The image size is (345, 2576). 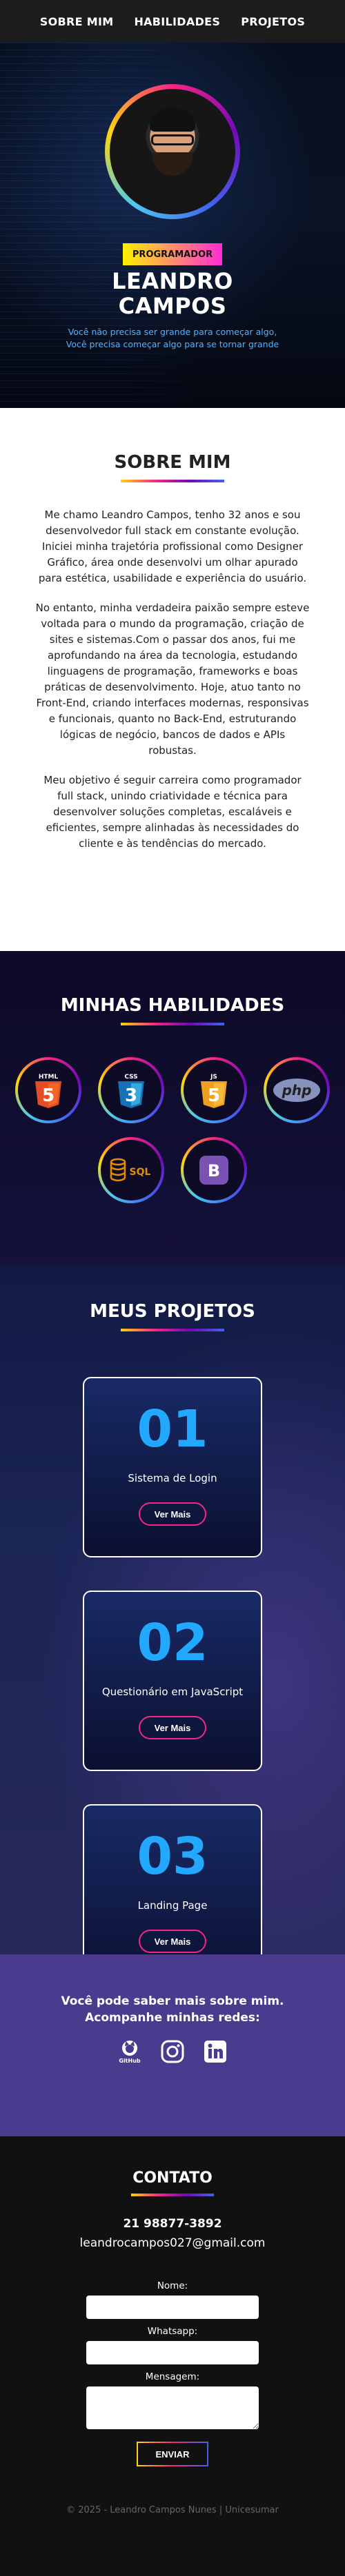 I want to click on avatar, so click(x=172, y=151).